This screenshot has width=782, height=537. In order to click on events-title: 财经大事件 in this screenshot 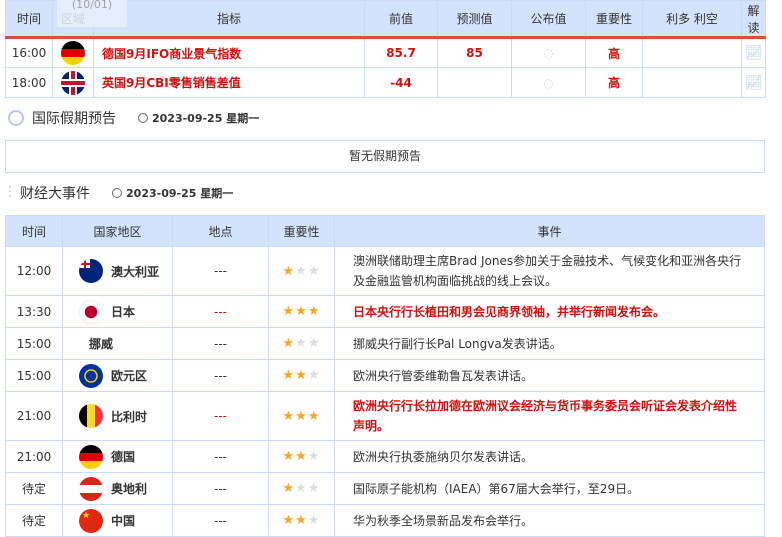, I will do `click(55, 194)`.